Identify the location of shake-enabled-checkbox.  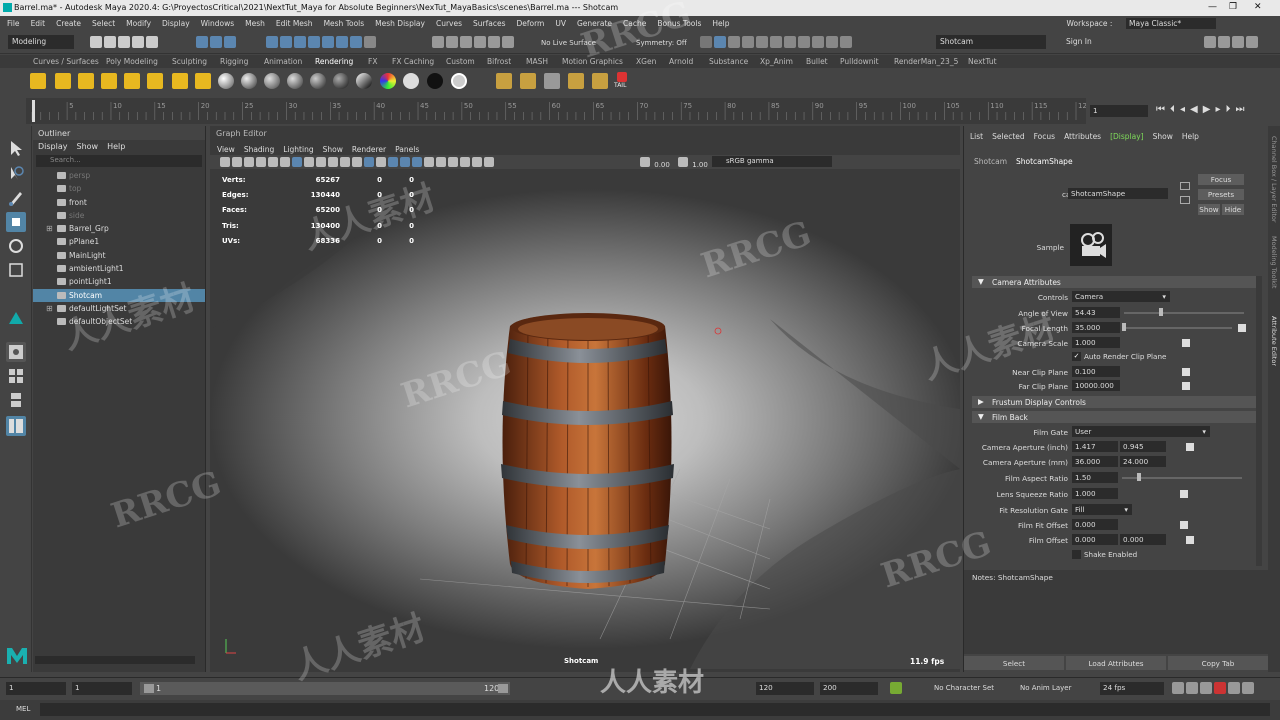
(1076, 554).